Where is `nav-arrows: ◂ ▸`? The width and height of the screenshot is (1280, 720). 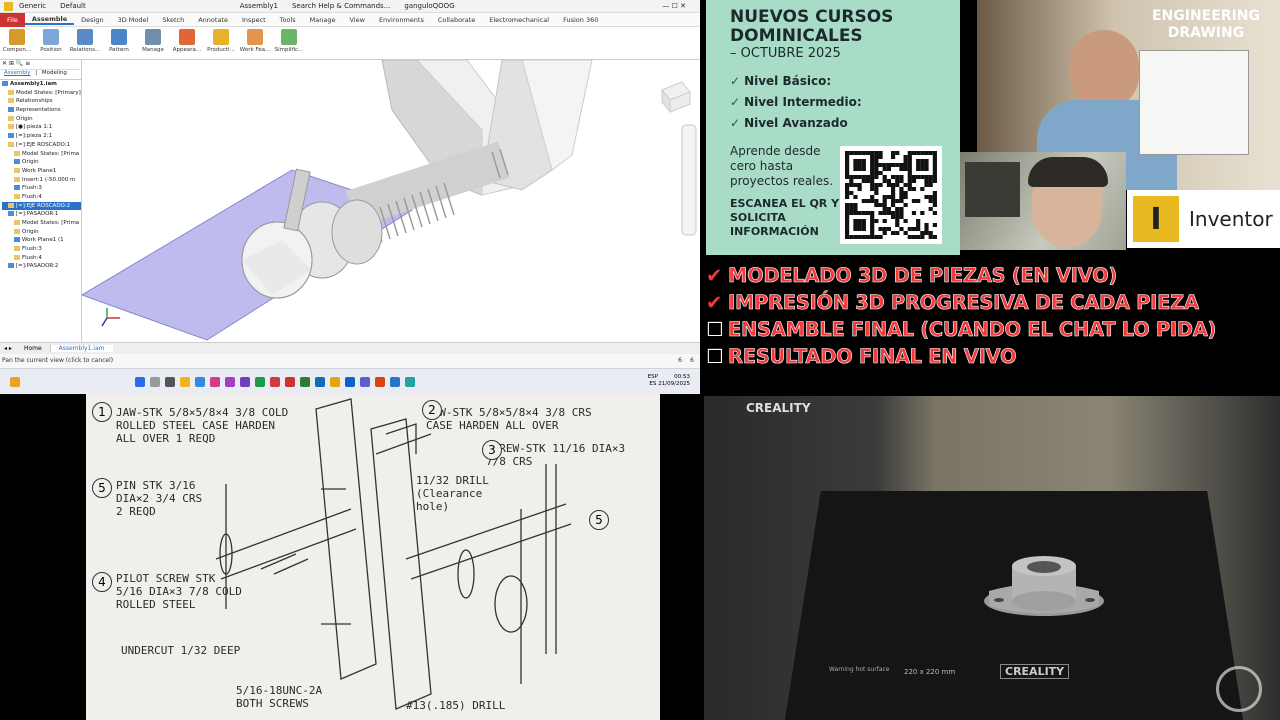
nav-arrows: ◂ ▸ is located at coordinates (8, 348).